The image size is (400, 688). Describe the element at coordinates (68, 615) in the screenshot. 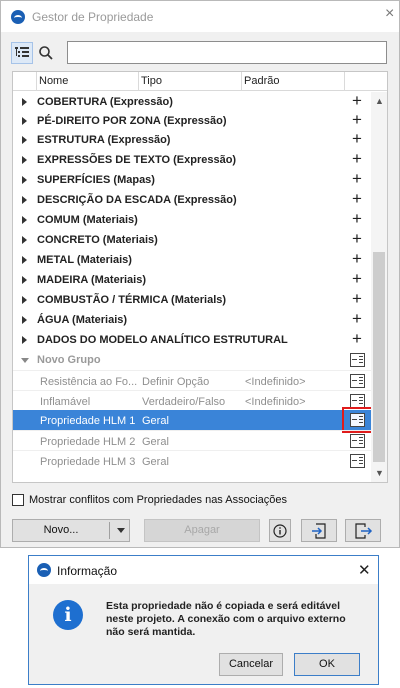

I see `info-icon: i` at that location.